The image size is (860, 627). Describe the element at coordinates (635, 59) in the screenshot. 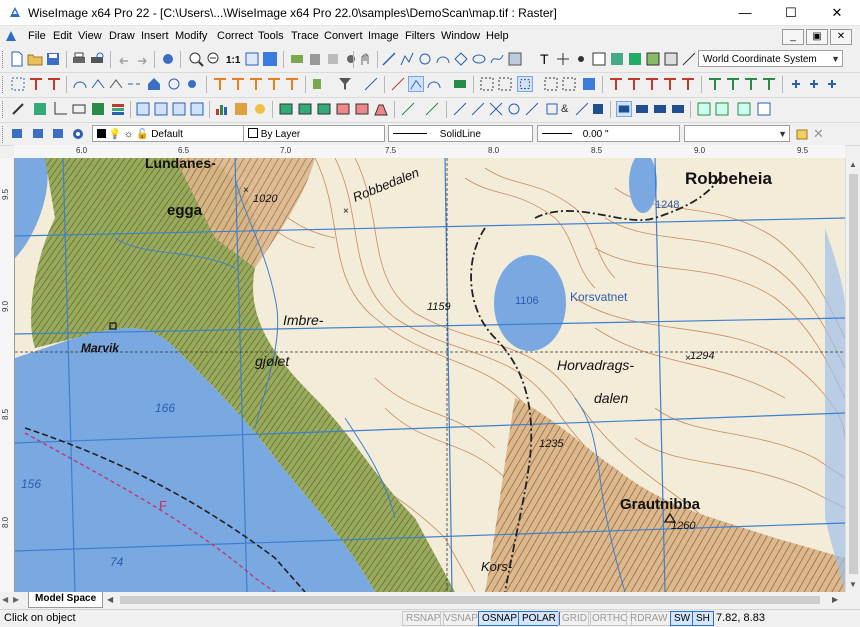

I see `raster-frame-icon` at that location.